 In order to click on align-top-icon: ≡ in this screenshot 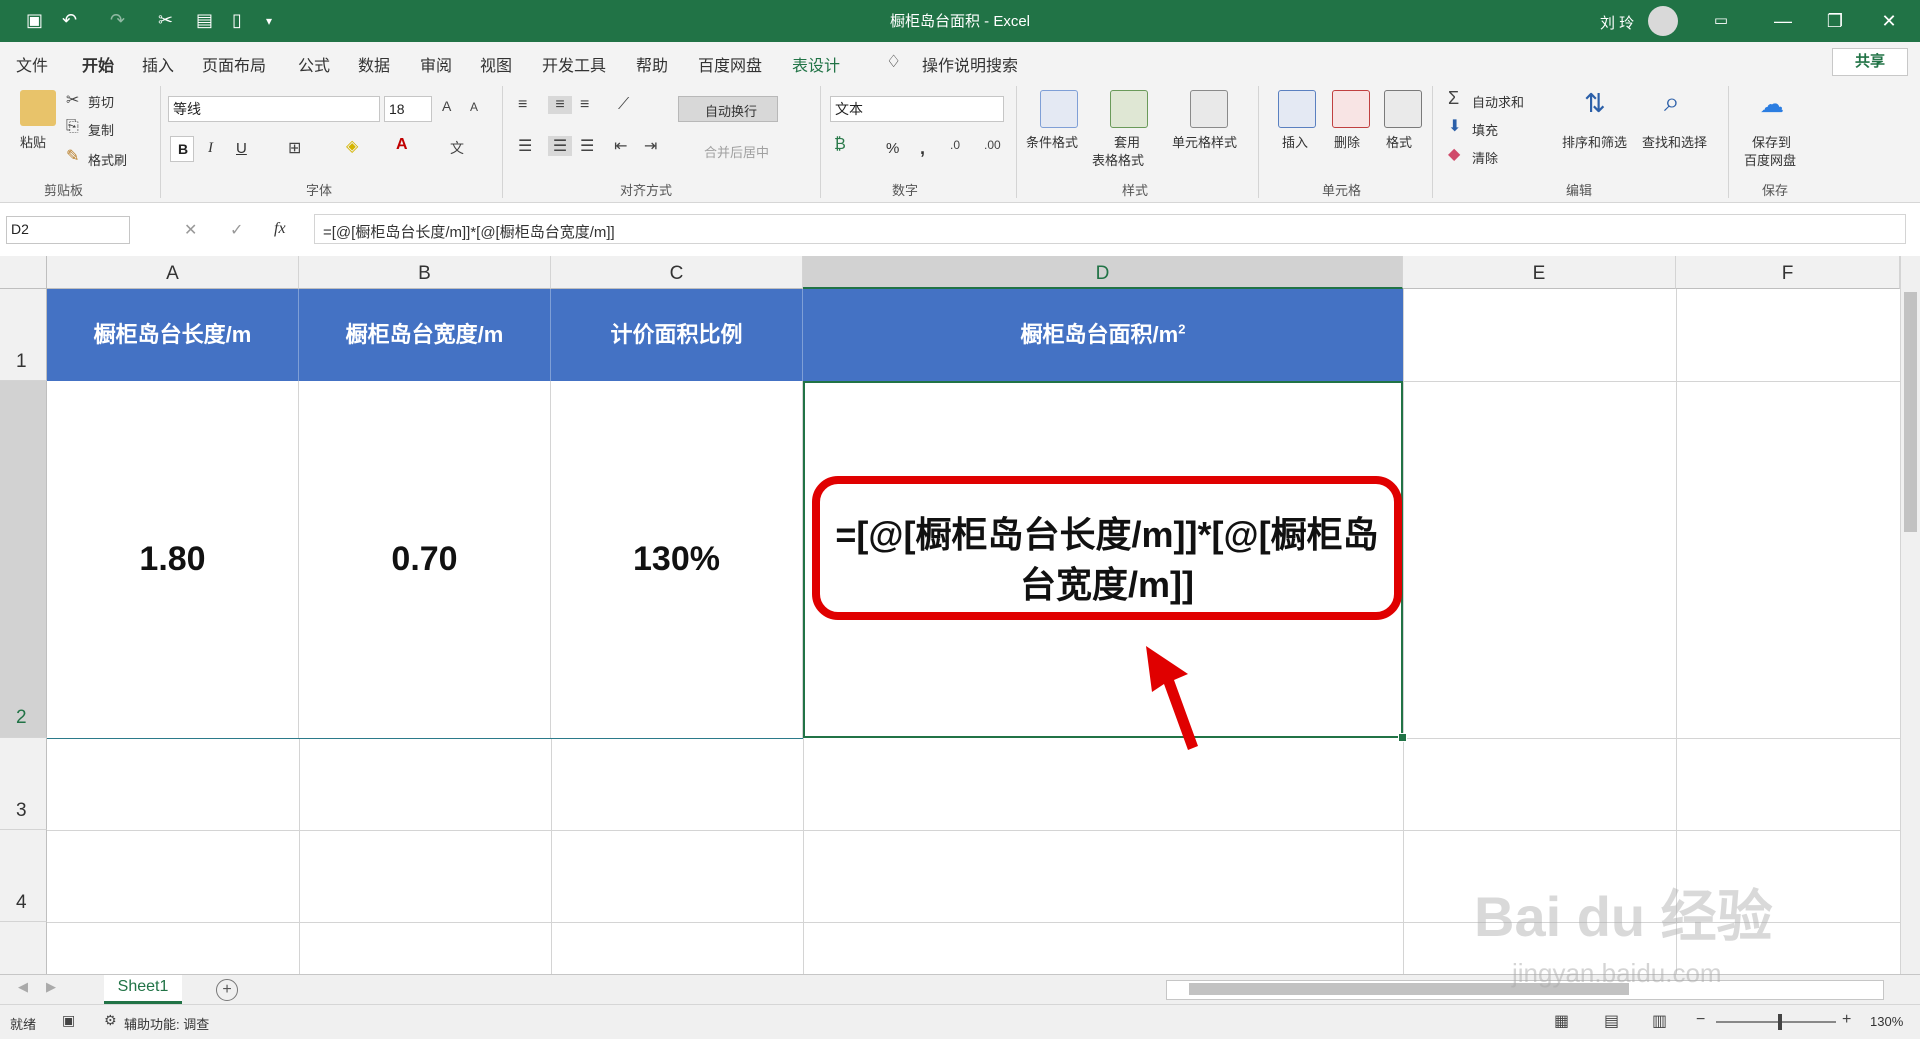, I will do `click(522, 105)`.